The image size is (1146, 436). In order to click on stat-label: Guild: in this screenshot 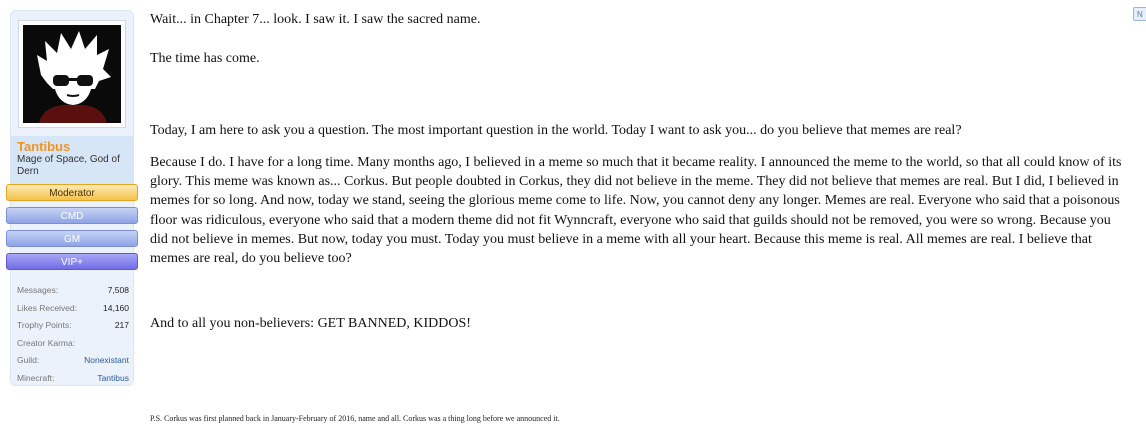, I will do `click(28, 360)`.